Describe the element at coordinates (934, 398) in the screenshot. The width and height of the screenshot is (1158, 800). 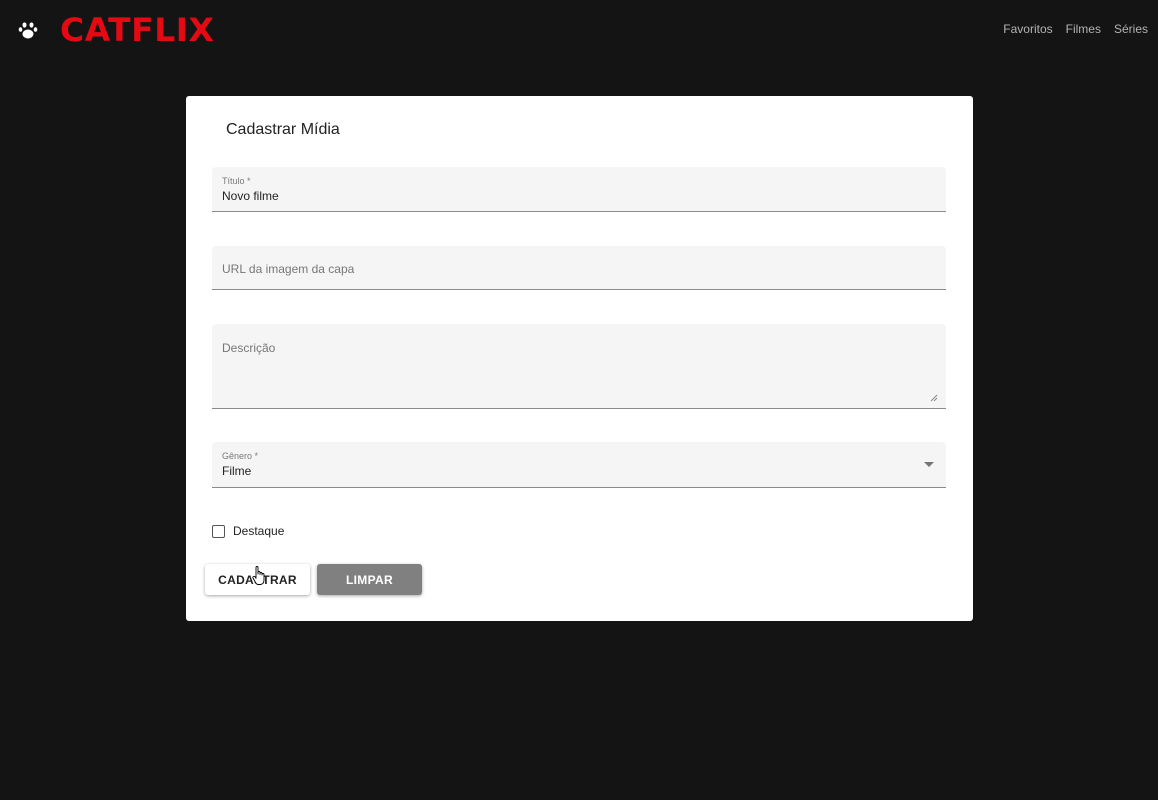
I see `resize-handle-icon` at that location.